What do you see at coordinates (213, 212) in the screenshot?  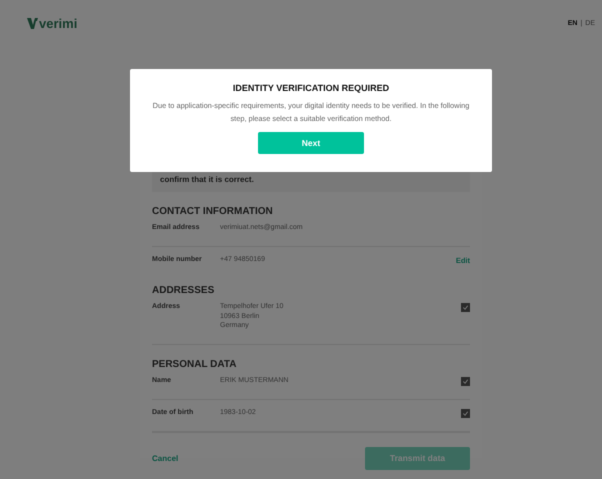 I see `section-heading: CONTACT INFORMATION` at bounding box center [213, 212].